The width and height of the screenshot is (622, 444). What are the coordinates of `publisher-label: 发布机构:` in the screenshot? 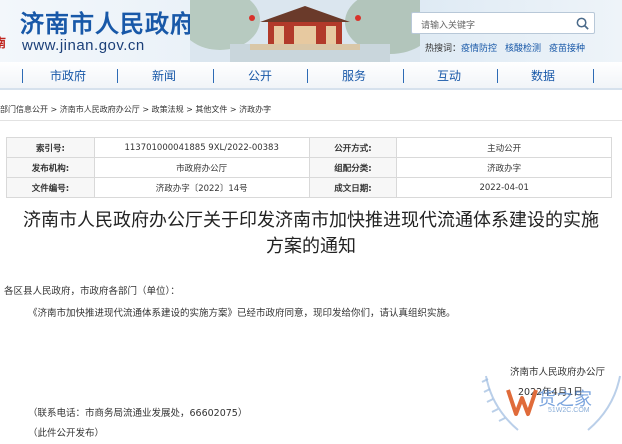 It's located at (50, 167).